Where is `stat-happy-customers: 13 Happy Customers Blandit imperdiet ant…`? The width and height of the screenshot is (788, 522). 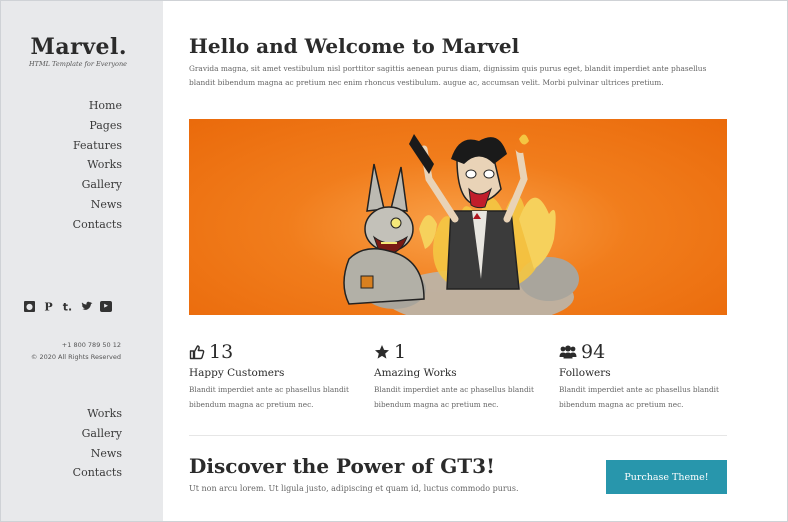
stat-happy-customers: 13 Happy Customers Blandit imperdiet ant… is located at coordinates (276, 376).